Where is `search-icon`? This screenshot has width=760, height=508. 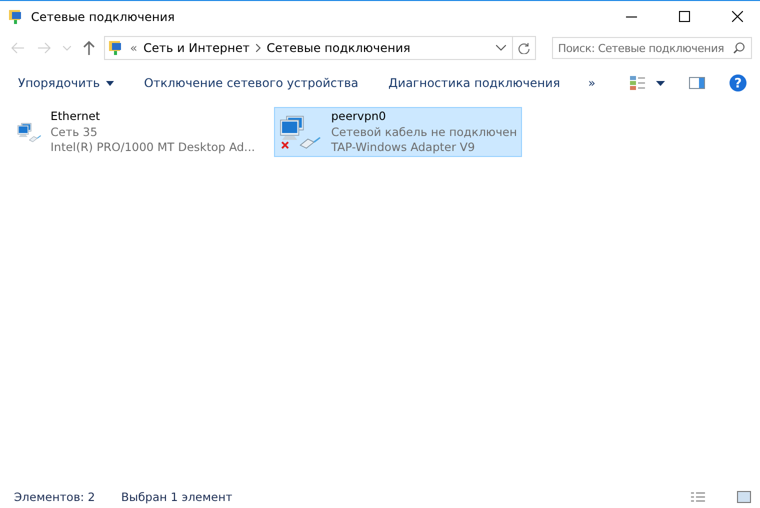 search-icon is located at coordinates (739, 48).